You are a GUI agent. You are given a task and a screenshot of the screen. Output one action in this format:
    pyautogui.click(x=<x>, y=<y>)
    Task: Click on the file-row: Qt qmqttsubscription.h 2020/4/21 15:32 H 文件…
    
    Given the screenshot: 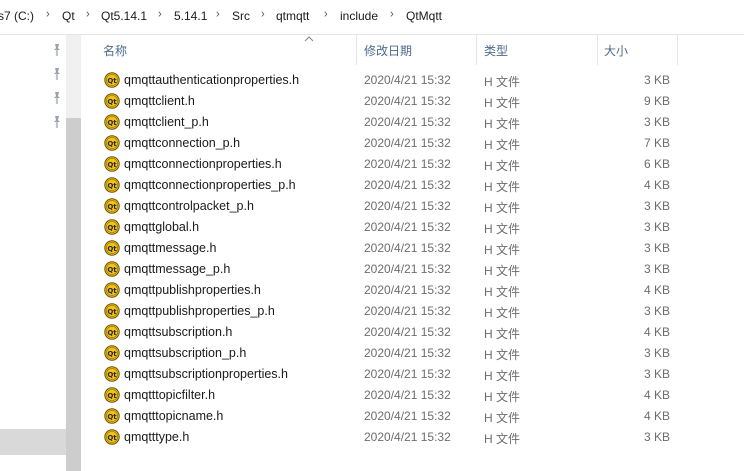 What is the action you would take?
    pyautogui.click(x=413, y=332)
    